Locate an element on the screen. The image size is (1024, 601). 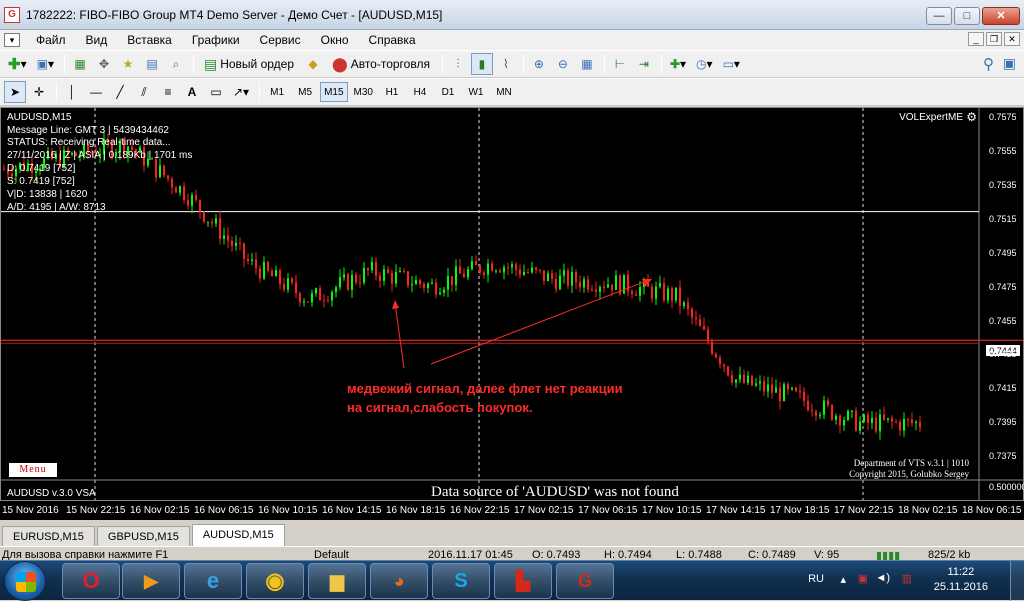
system-clock: 11:22 25.11.2016 is located at coordinates (961, 580).